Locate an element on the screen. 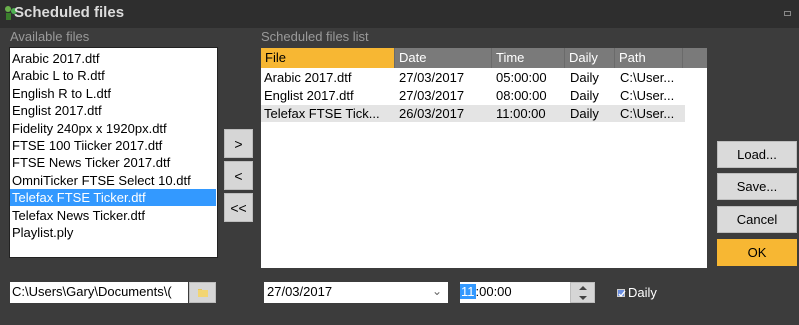  checkmark-icon is located at coordinates (622, 294).